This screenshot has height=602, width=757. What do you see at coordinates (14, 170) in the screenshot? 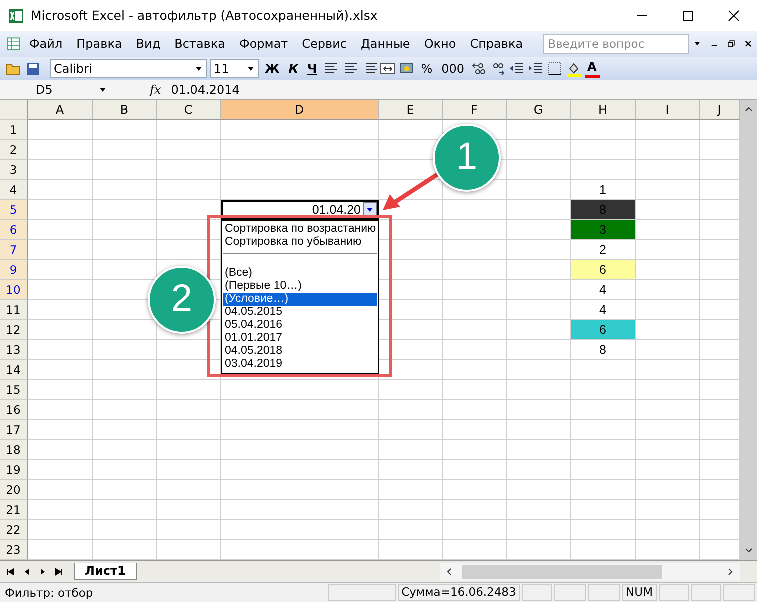
I see `row-header: 3` at bounding box center [14, 170].